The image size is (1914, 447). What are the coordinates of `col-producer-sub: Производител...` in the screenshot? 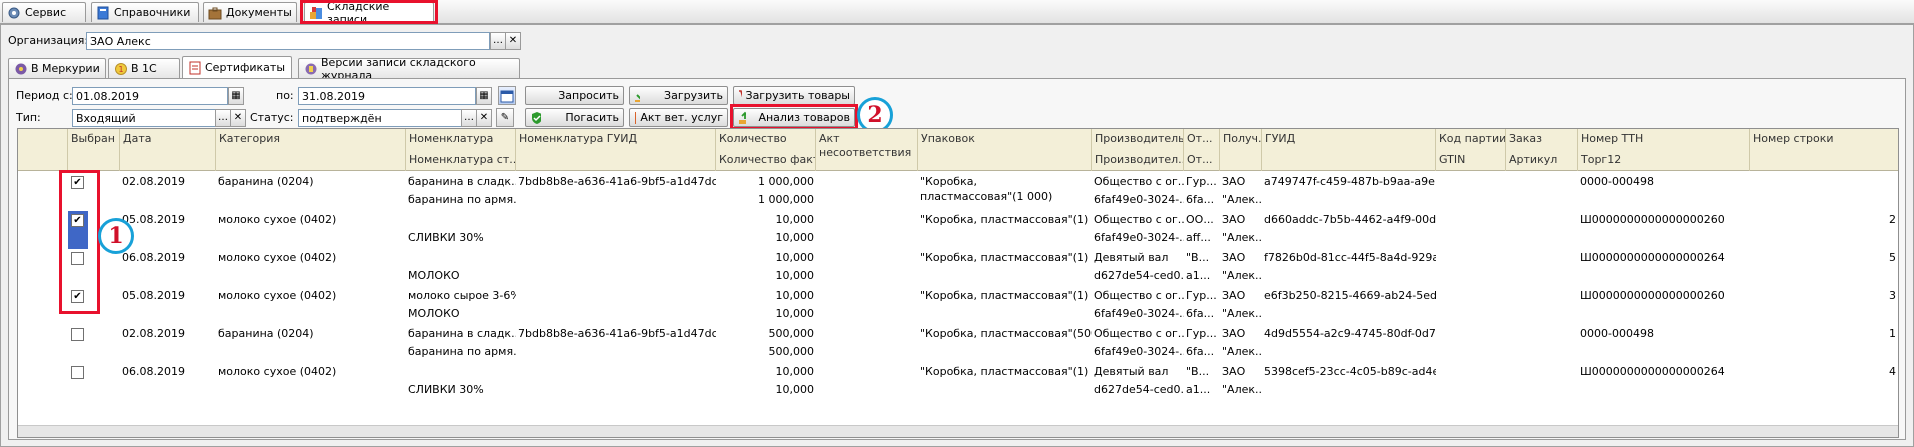 It's located at (1138, 160).